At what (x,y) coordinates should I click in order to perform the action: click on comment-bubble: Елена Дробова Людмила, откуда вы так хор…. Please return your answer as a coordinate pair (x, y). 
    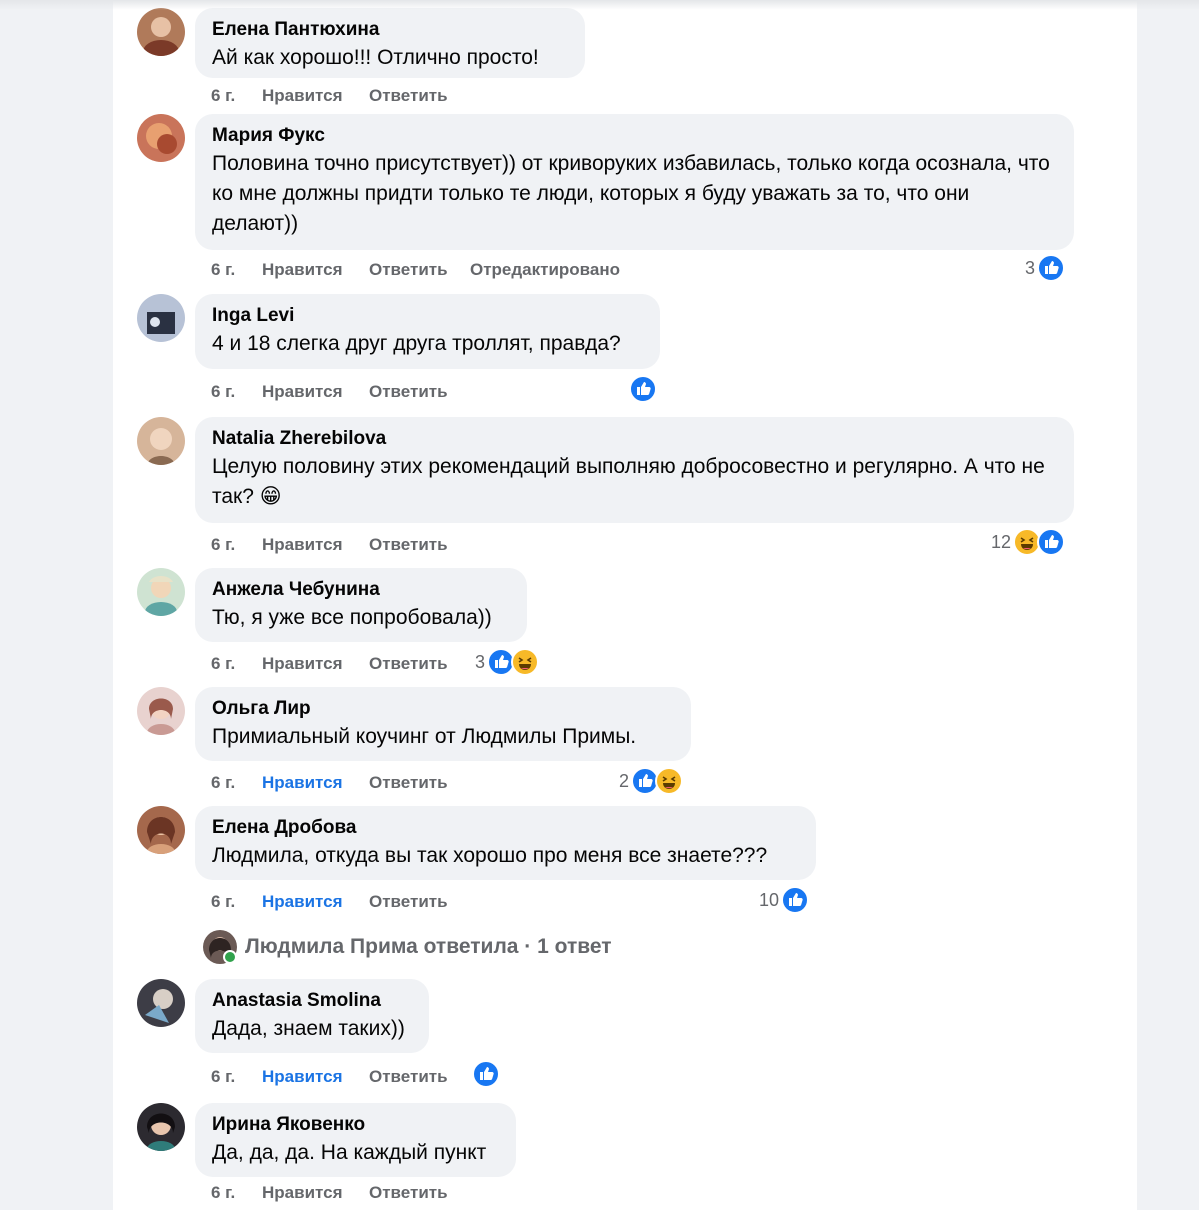
    Looking at the image, I should click on (505, 843).